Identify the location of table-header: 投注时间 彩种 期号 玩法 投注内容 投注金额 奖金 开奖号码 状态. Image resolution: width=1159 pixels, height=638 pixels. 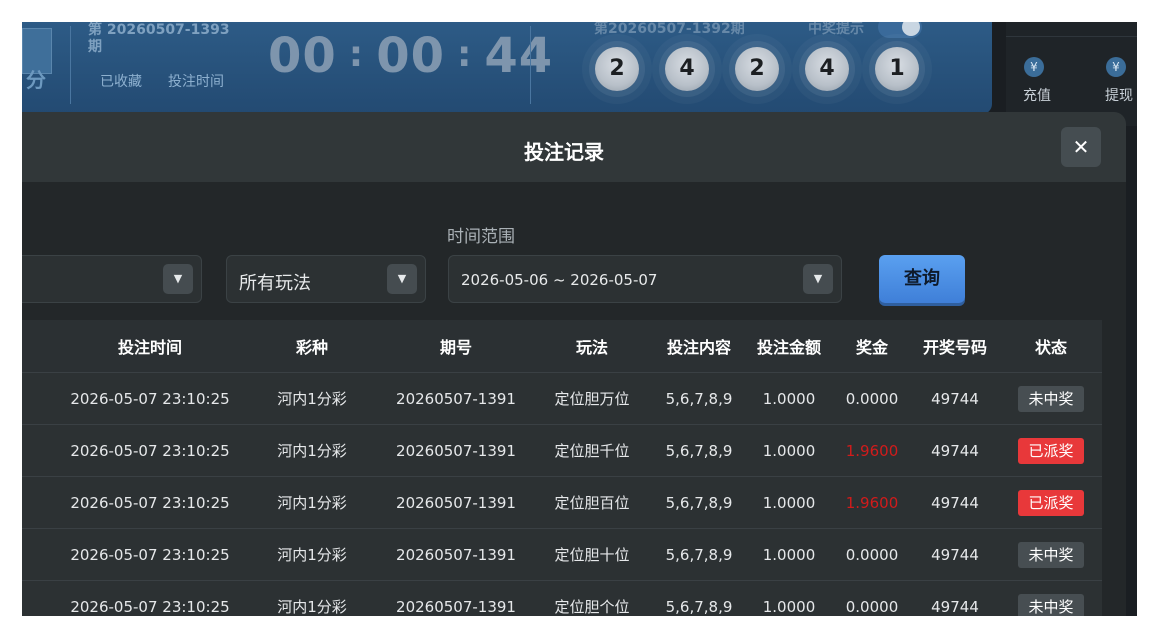
(562, 346).